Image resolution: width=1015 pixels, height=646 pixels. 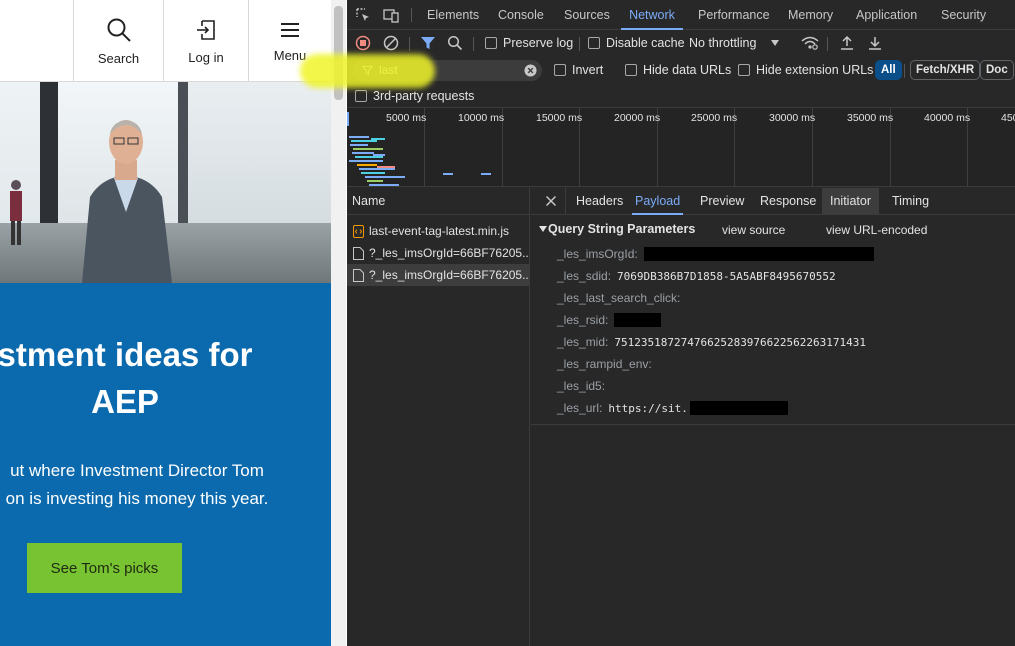 What do you see at coordinates (648, 408) in the screenshot?
I see `param-value: https://sit.` at bounding box center [648, 408].